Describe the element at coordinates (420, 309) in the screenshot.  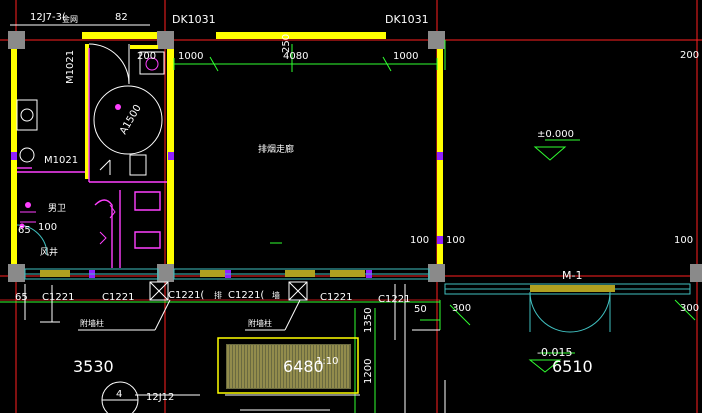
I see `dim-50: 50` at that location.